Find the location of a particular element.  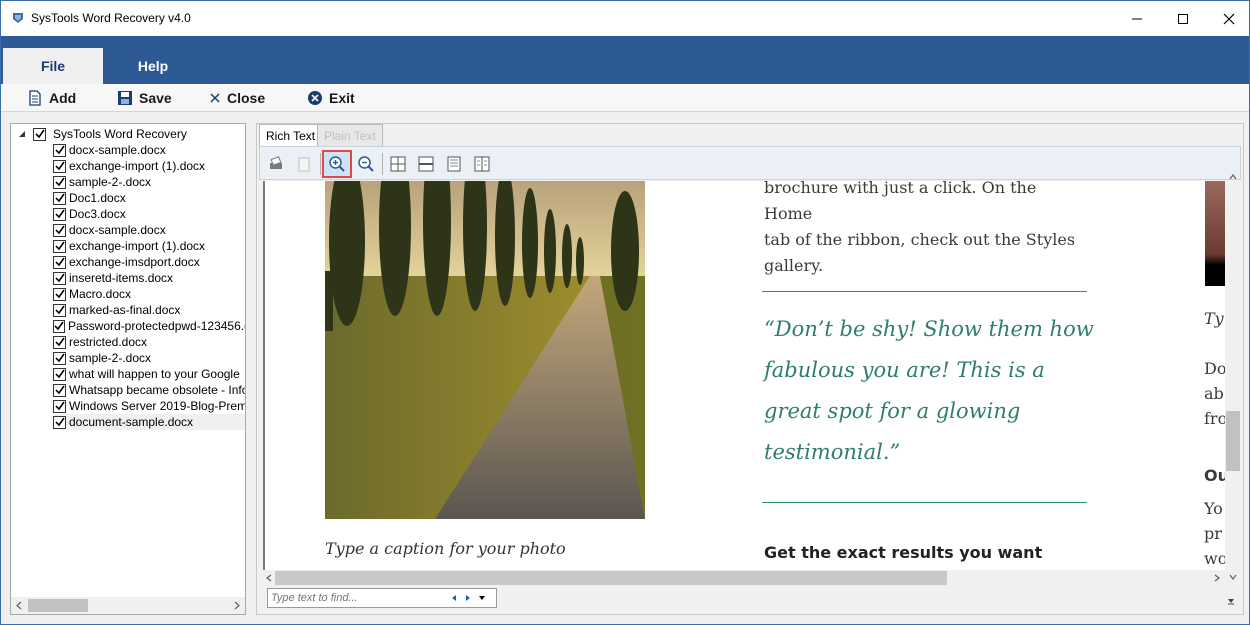

tree-item-label: Windows Server 2019-Blog-Prem is located at coordinates (157, 406).